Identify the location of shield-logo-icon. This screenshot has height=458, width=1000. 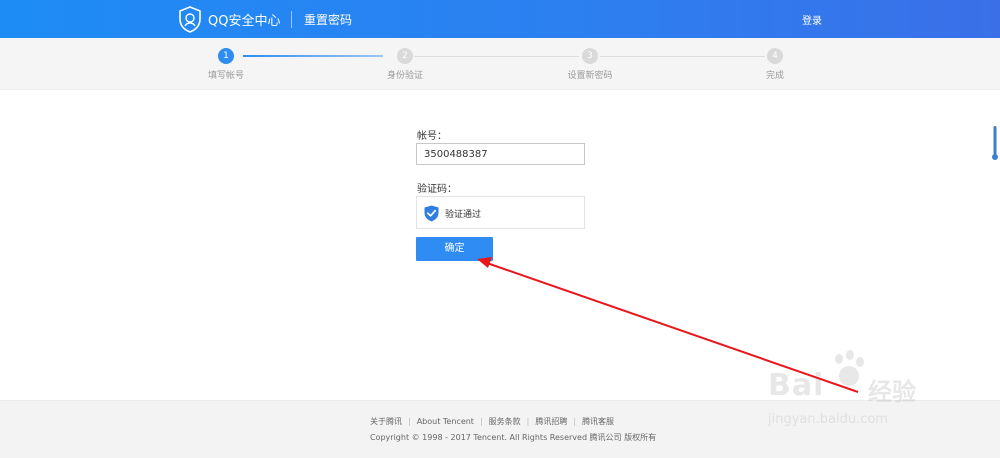
(190, 19).